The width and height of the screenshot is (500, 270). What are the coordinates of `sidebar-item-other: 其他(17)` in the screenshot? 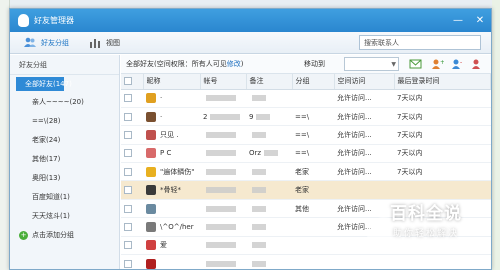 It's located at (64, 159).